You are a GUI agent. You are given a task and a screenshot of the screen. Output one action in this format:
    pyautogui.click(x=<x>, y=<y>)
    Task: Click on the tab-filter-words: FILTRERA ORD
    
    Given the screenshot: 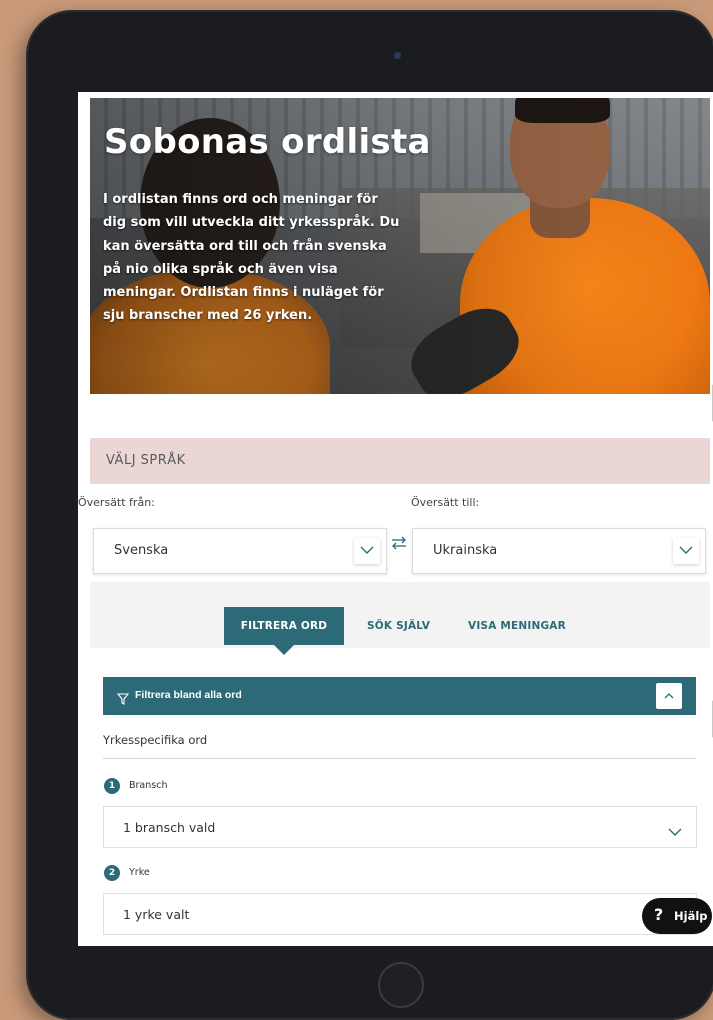 What is the action you would take?
    pyautogui.click(x=284, y=631)
    